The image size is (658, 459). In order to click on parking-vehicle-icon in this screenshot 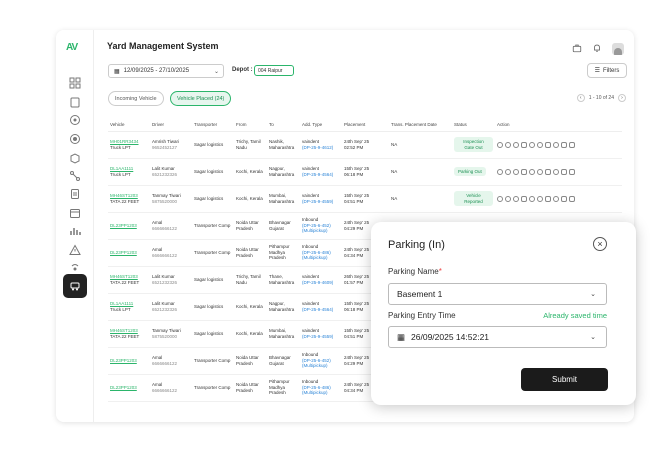, I will do `click(75, 286)`.